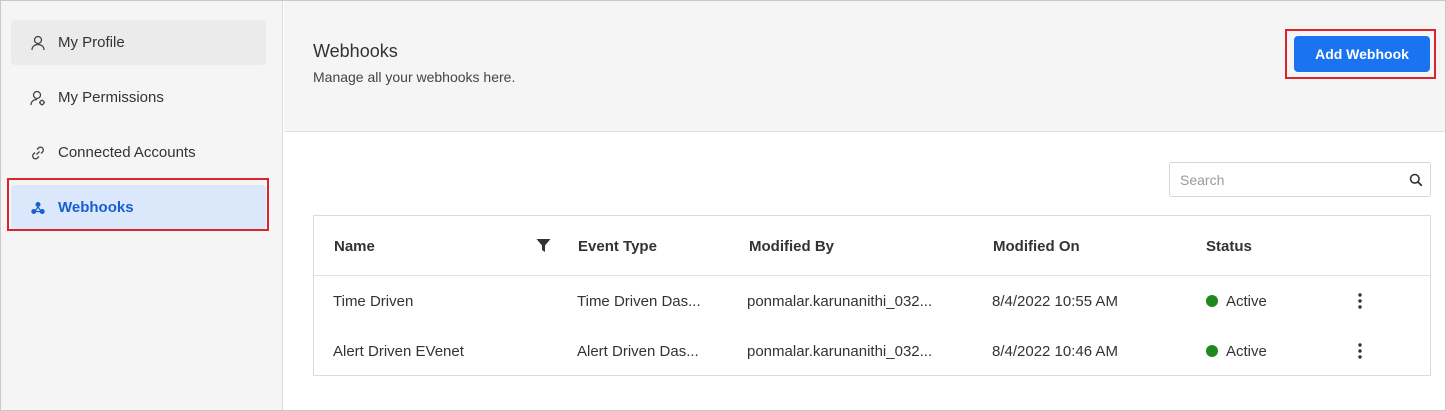 The width and height of the screenshot is (1446, 411). What do you see at coordinates (354, 246) in the screenshot?
I see `column-header-name: Name` at bounding box center [354, 246].